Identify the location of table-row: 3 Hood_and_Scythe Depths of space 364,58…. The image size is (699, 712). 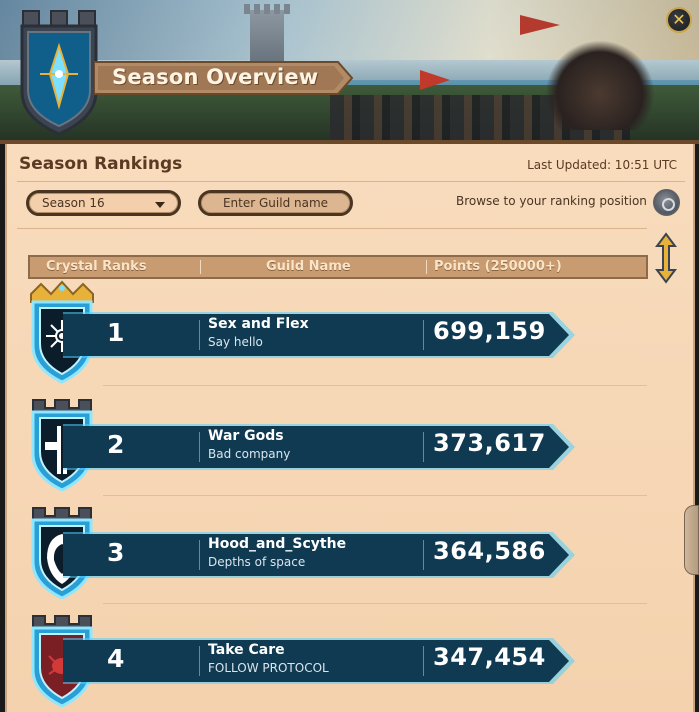
(352, 552).